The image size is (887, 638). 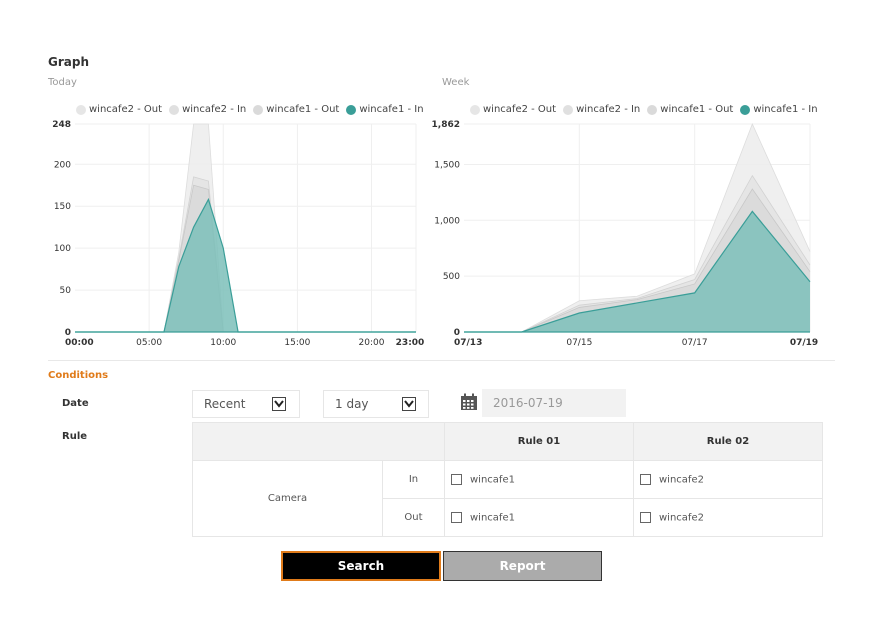 What do you see at coordinates (804, 343) in the screenshot?
I see `x-tick-label: 07/19` at bounding box center [804, 343].